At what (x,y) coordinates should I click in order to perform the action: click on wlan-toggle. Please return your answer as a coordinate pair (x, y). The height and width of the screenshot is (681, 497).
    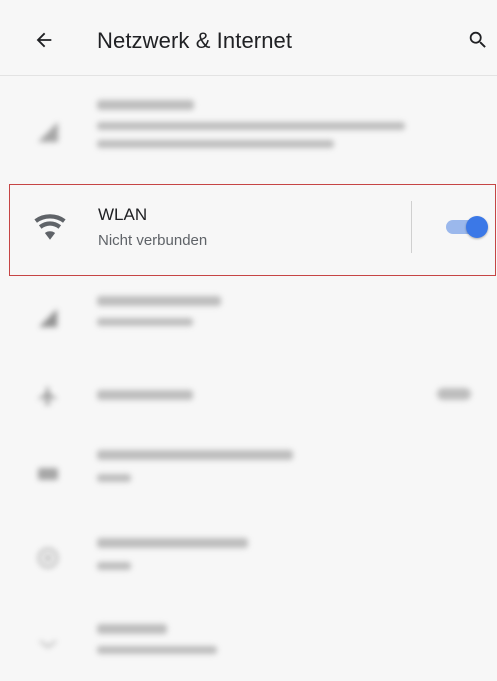
    Looking at the image, I should click on (467, 227).